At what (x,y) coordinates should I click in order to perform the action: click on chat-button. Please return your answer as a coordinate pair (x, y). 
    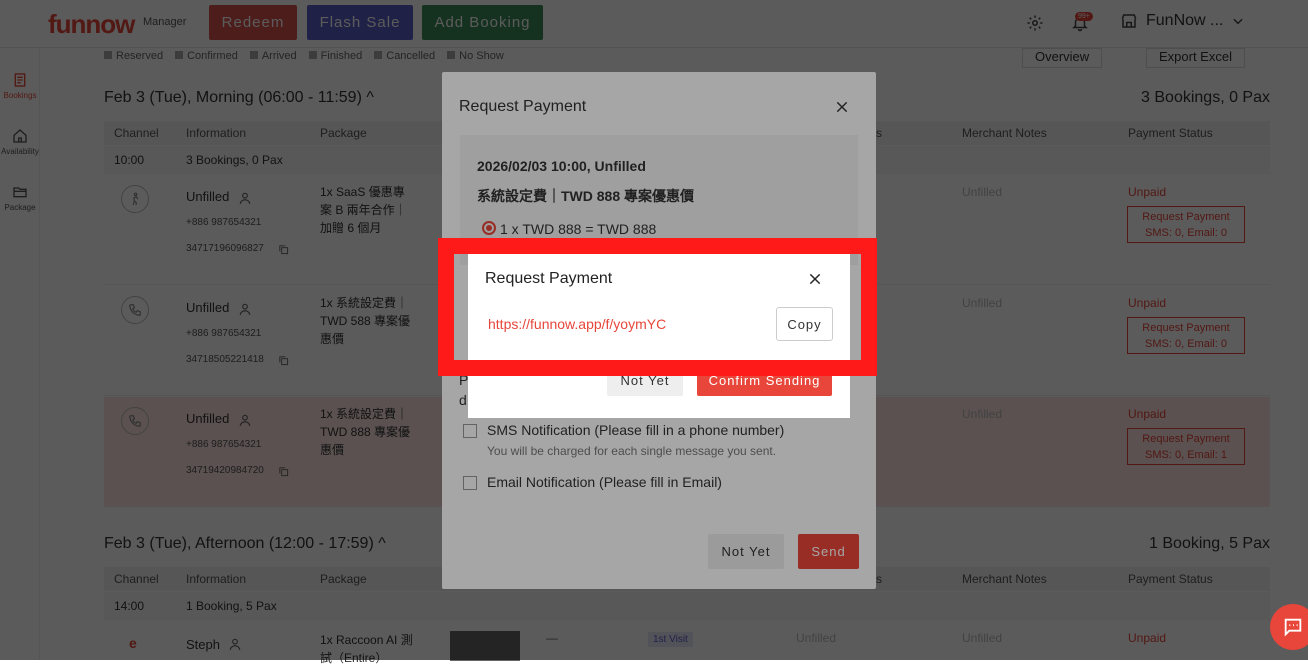
    Looking at the image, I should click on (1289, 627).